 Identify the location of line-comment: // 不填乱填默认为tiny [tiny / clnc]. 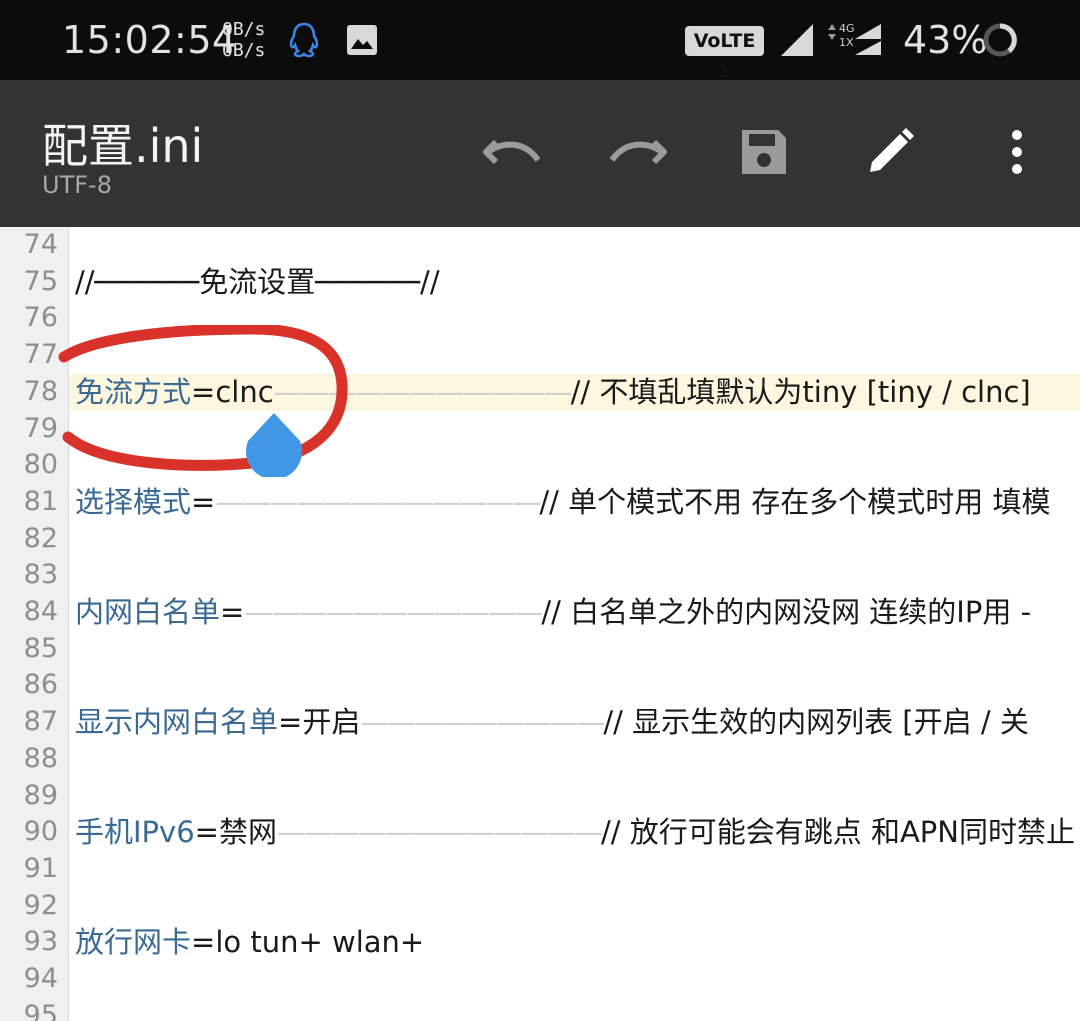
(800, 391).